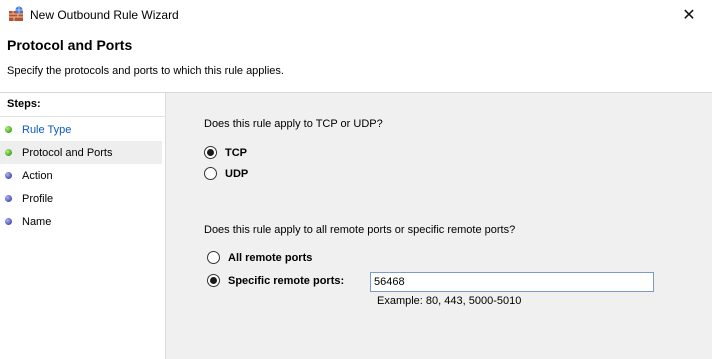 The width and height of the screenshot is (712, 359). What do you see at coordinates (213, 280) in the screenshot?
I see `specific-ports-radio` at bounding box center [213, 280].